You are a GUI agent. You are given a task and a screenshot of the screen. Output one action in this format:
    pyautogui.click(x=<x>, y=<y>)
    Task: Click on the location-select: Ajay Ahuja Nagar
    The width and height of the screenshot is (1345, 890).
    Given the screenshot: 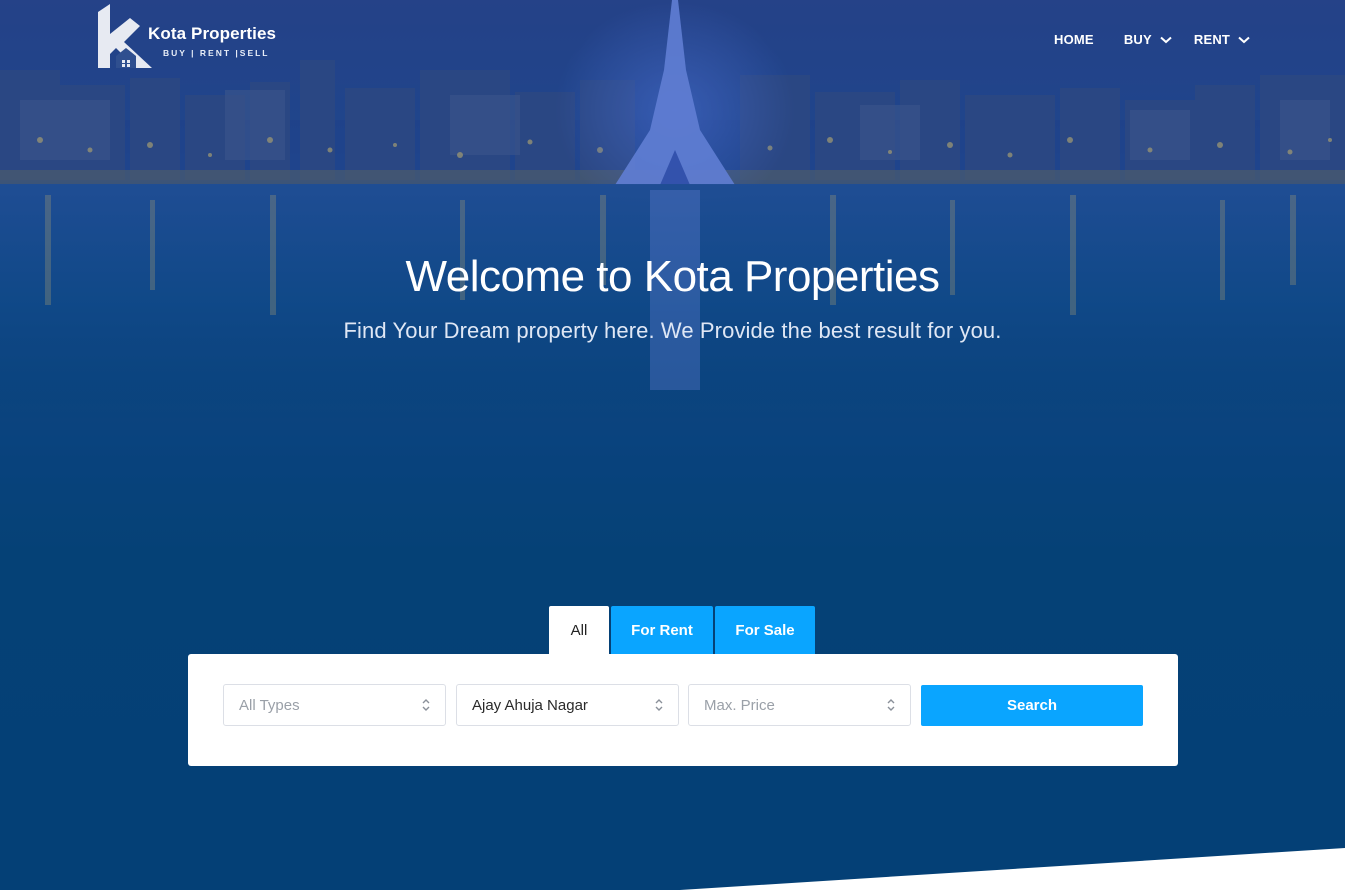 What is the action you would take?
    pyautogui.click(x=567, y=705)
    